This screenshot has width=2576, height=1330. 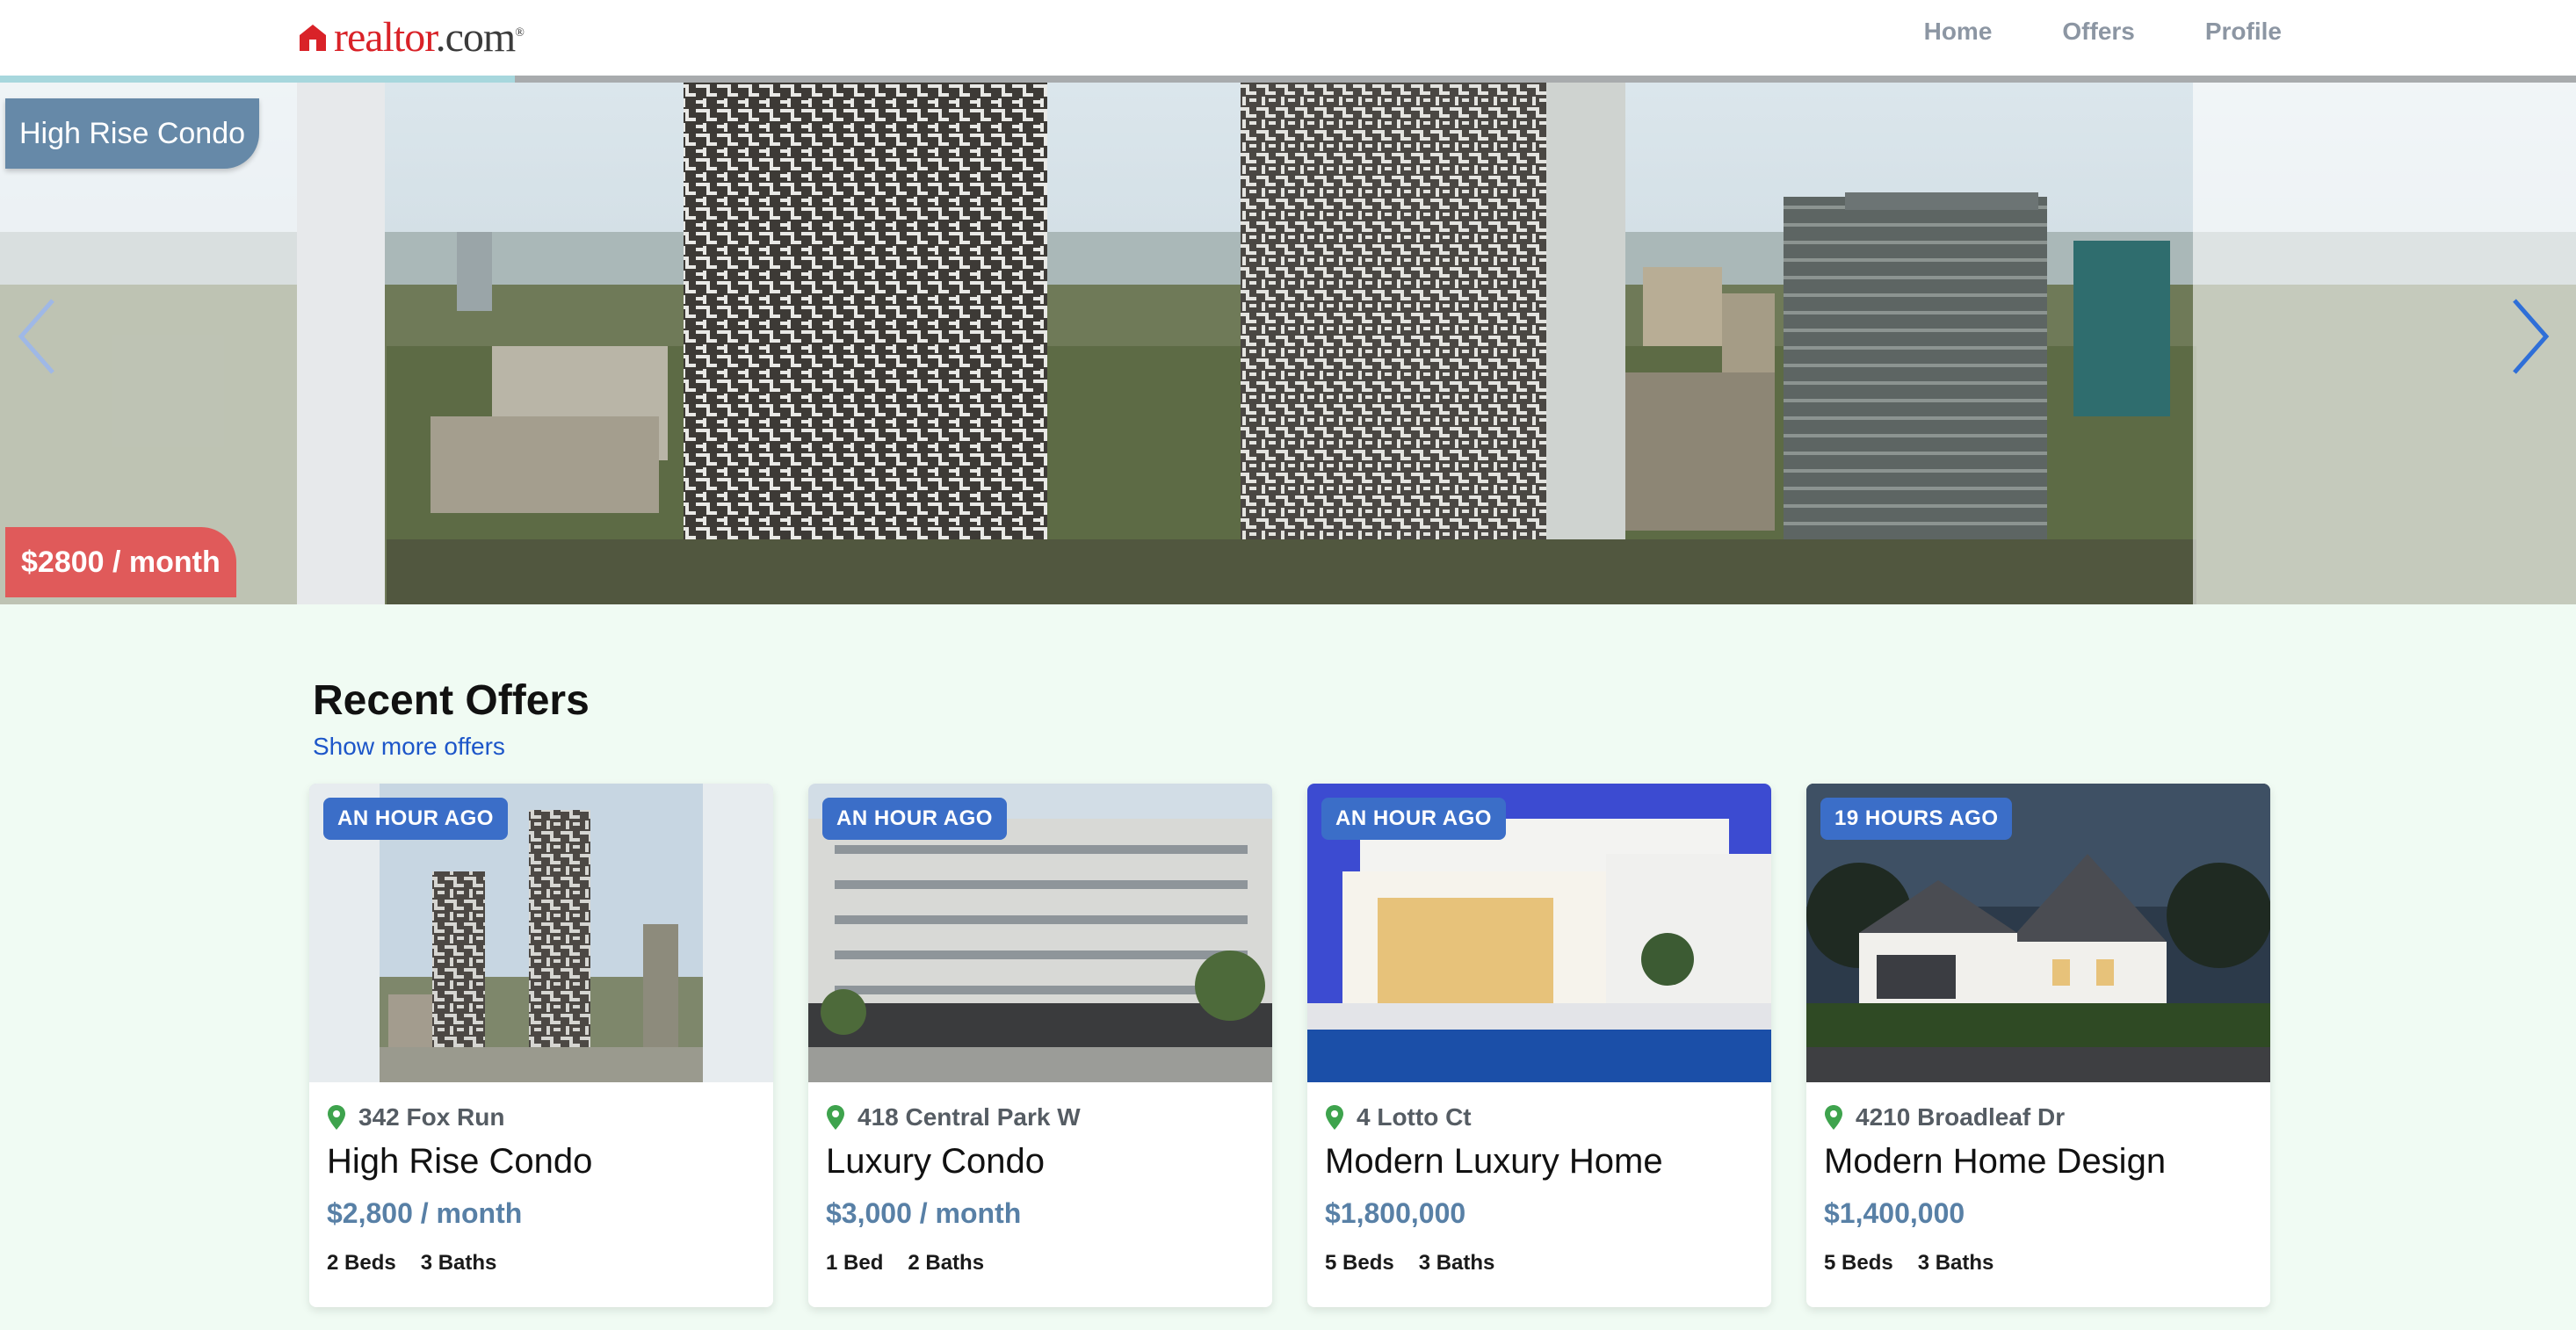 I want to click on top-navbar: realtor.com® Home Offers Profile, so click(x=1288, y=38).